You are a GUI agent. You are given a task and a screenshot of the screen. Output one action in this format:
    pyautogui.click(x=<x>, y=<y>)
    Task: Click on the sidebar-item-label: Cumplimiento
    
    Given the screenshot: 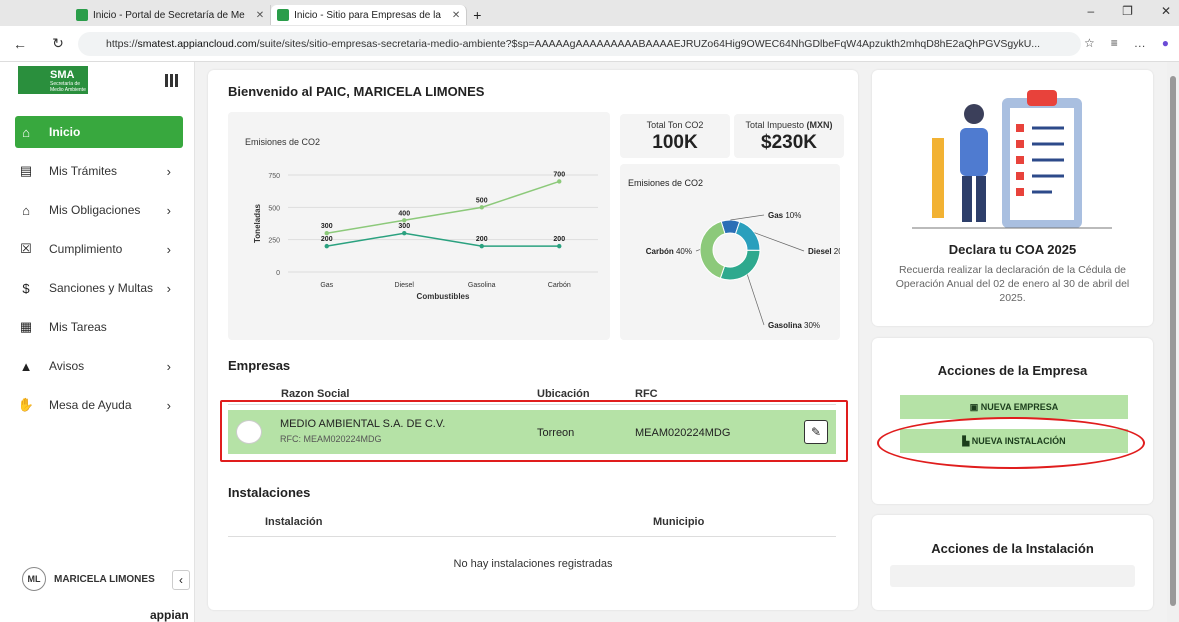 What is the action you would take?
    pyautogui.click(x=86, y=249)
    